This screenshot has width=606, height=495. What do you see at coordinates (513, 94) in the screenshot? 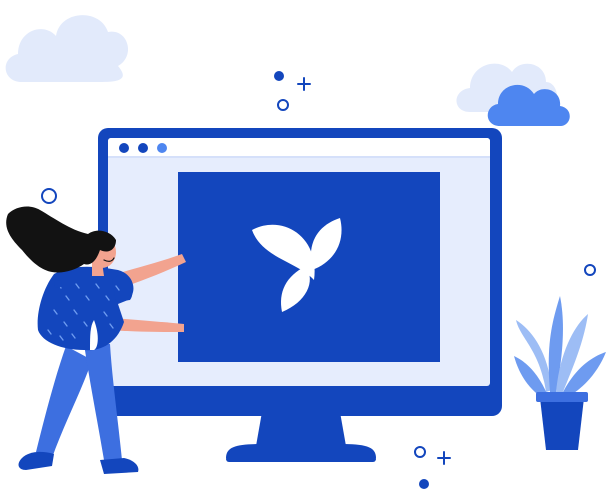
I see `cloud-right` at bounding box center [513, 94].